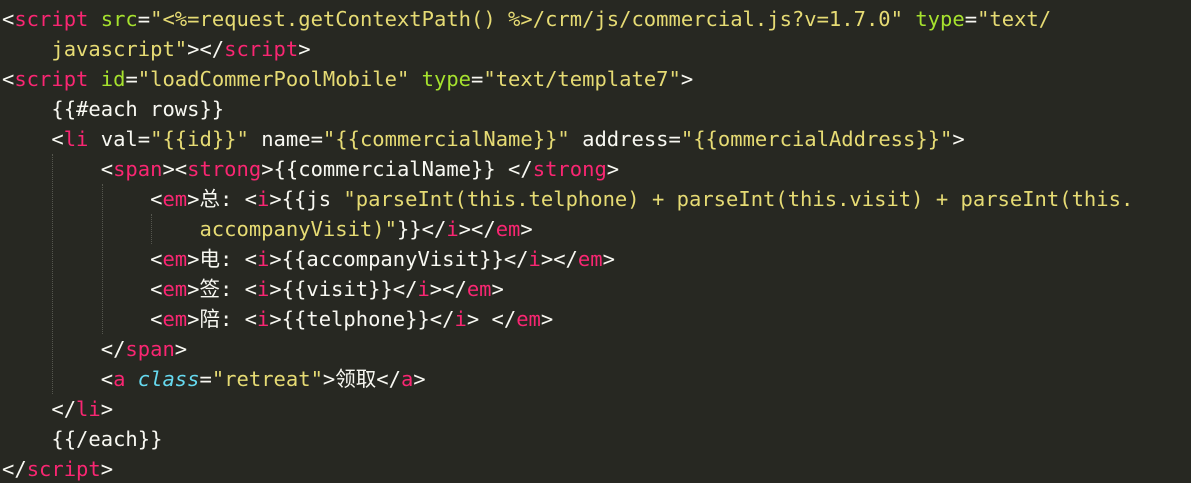 This screenshot has width=1191, height=483. I want to click on code-line: accompanyVisit)"}}</i></em>, so click(365, 229).